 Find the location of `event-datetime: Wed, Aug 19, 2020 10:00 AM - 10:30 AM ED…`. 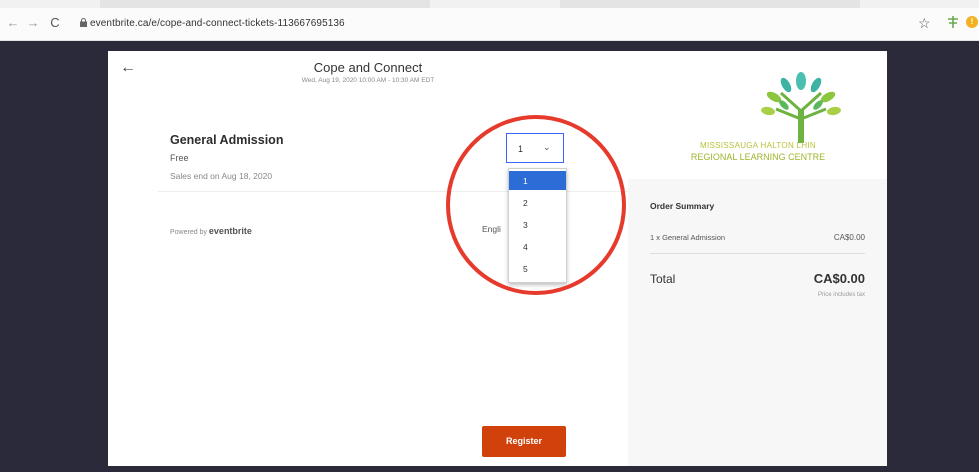

event-datetime: Wed, Aug 19, 2020 10:00 AM - 10:30 AM ED… is located at coordinates (368, 80).